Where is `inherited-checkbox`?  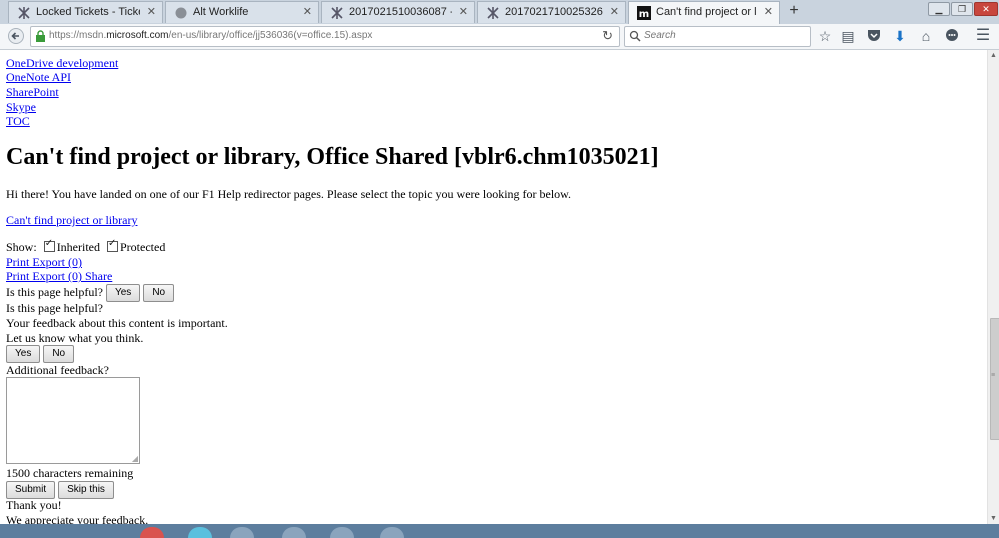
inherited-checkbox is located at coordinates (49, 245).